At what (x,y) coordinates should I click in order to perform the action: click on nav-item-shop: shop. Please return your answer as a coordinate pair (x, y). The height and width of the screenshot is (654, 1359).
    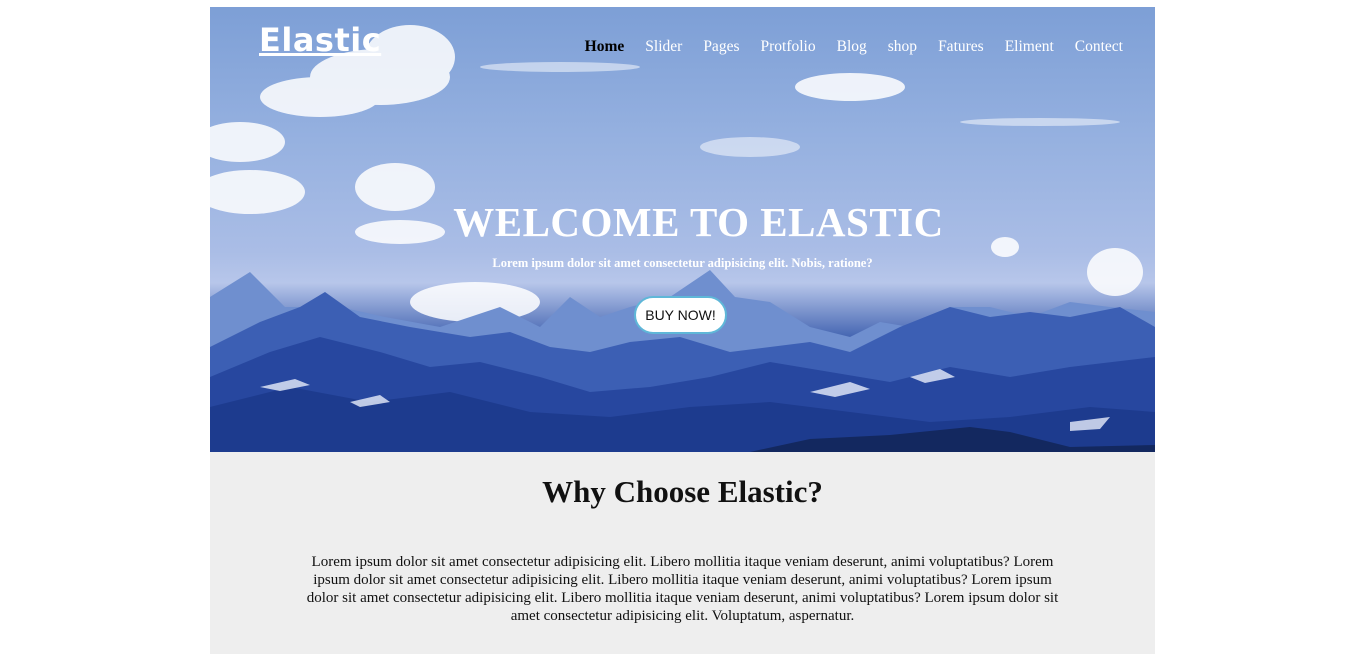
    Looking at the image, I should click on (902, 47).